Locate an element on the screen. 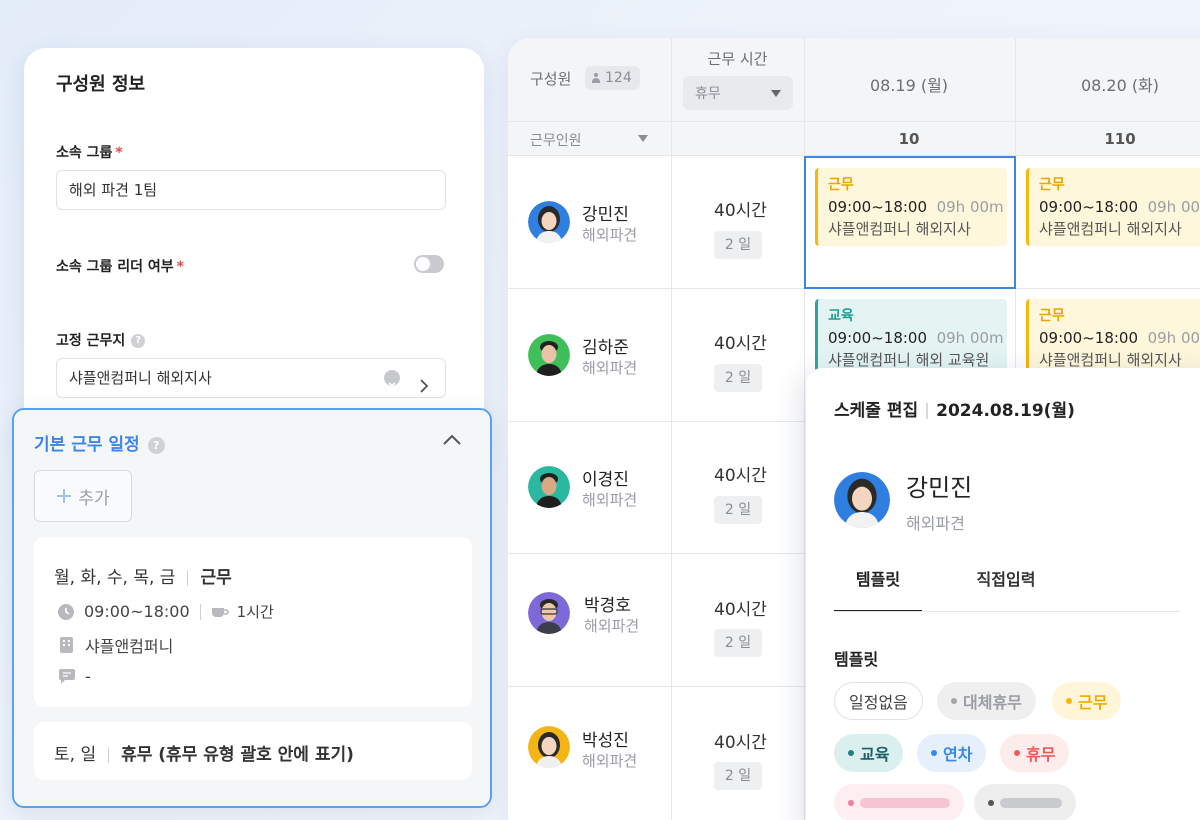 The width and height of the screenshot is (1200, 820). weekday-time-row: 09:00~18:00 1시간 is located at coordinates (166, 611).